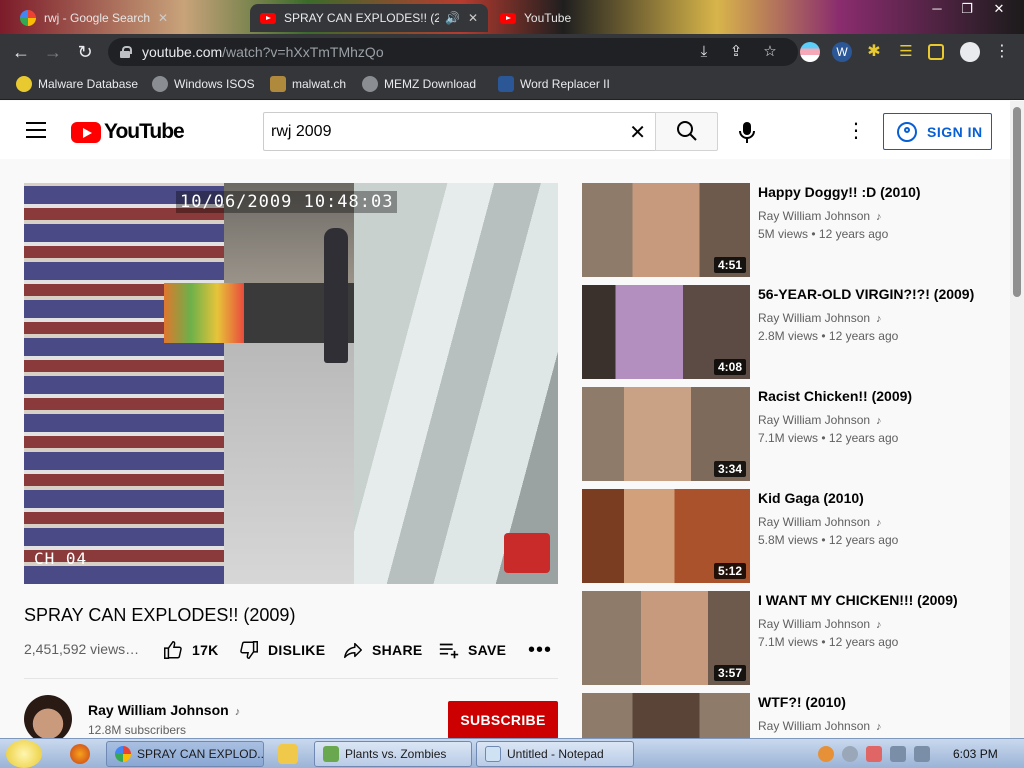 This screenshot has width=1024, height=768. I want to click on lock-icon, so click(126, 52).